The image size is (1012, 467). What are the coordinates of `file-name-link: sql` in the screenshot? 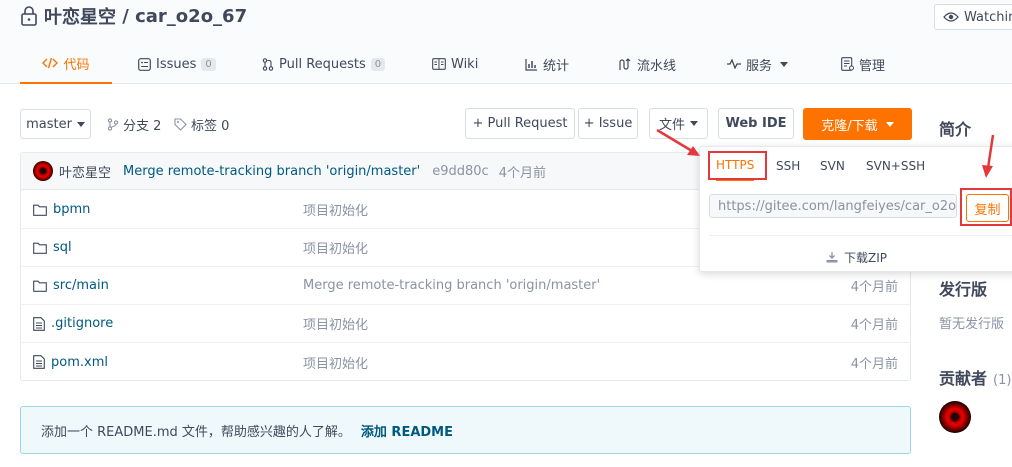 It's located at (52, 247).